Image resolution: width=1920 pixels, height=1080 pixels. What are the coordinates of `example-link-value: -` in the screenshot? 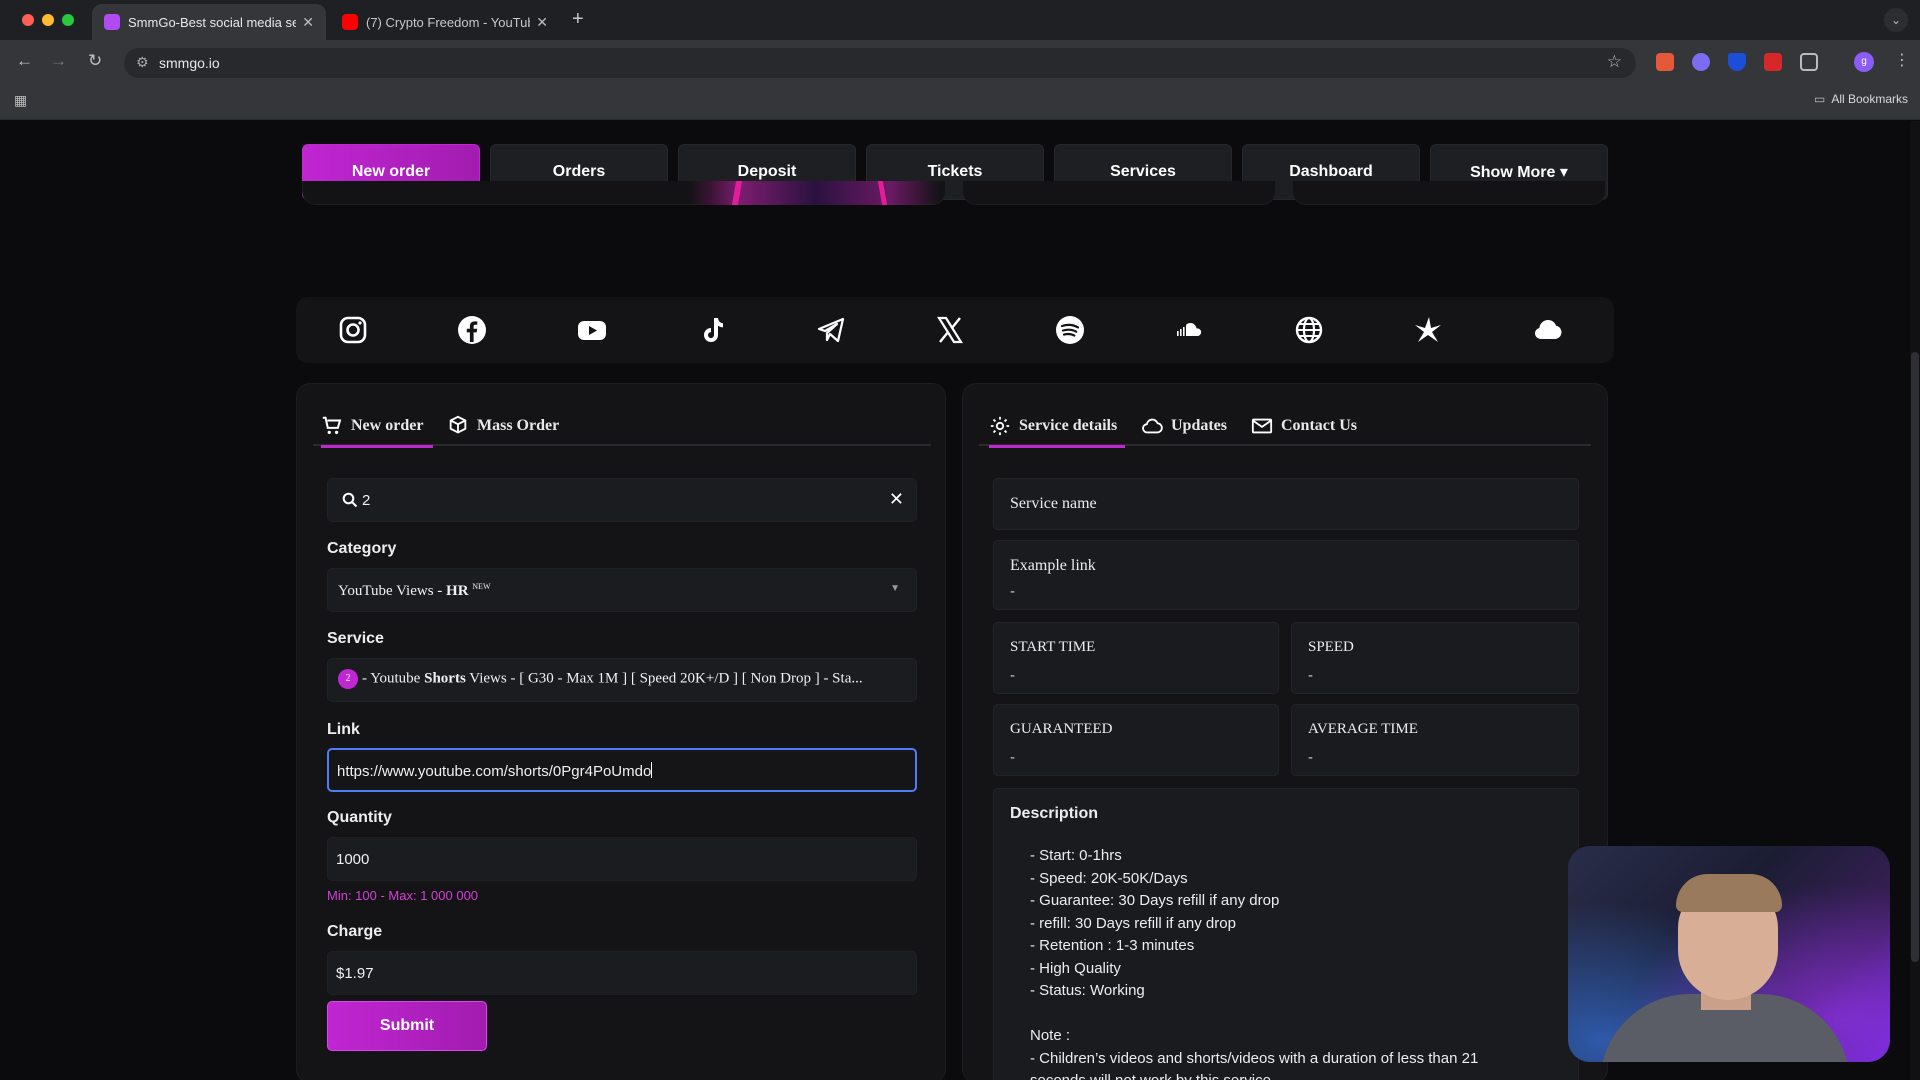 It's located at (1012, 591).